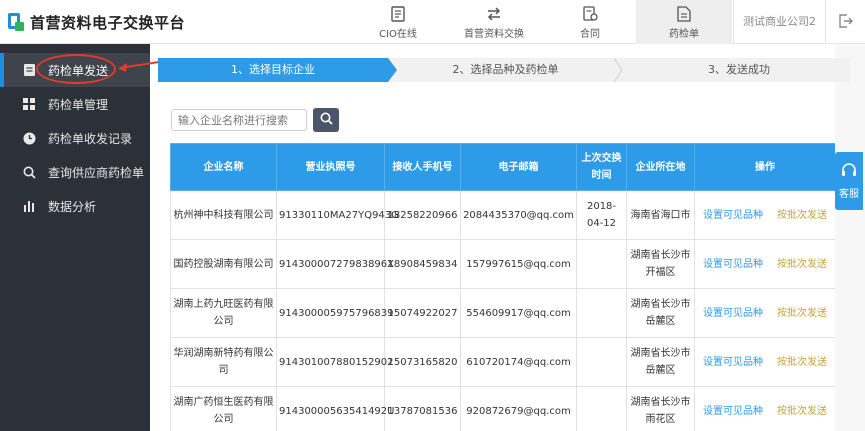 The height and width of the screenshot is (431, 865). I want to click on sidebar-item-analytics: 数据分析, so click(75, 206).